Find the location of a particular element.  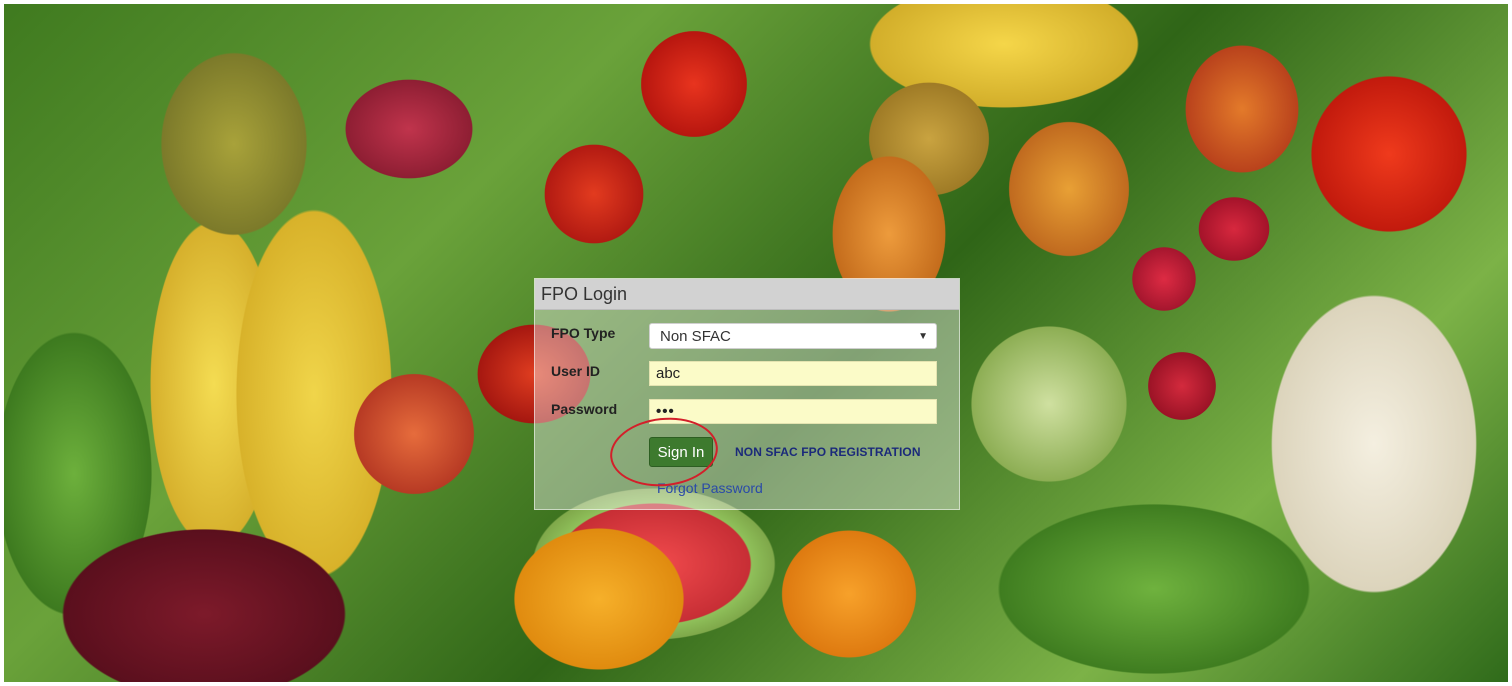

non-sfac-registration-link: NON SFAC FPO REGISTRATION is located at coordinates (828, 452).